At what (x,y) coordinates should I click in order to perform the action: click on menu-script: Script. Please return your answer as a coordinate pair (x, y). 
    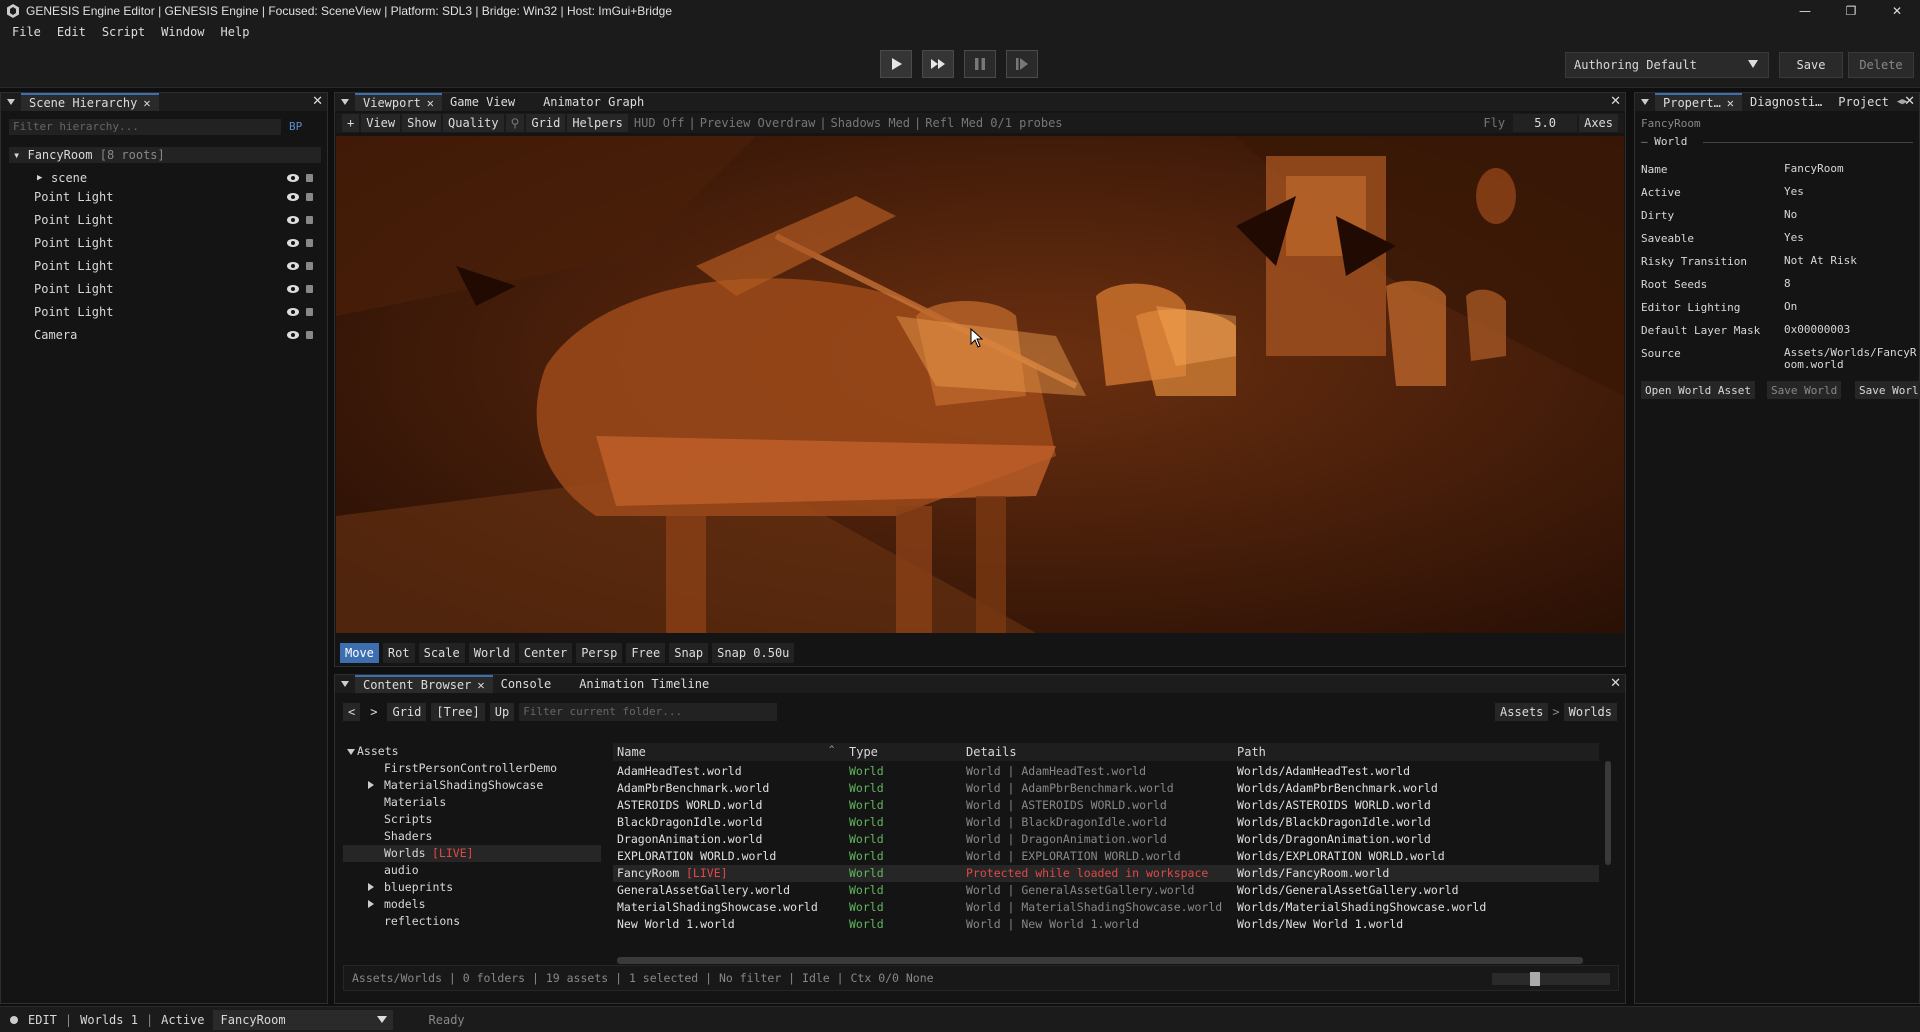
    Looking at the image, I should click on (123, 32).